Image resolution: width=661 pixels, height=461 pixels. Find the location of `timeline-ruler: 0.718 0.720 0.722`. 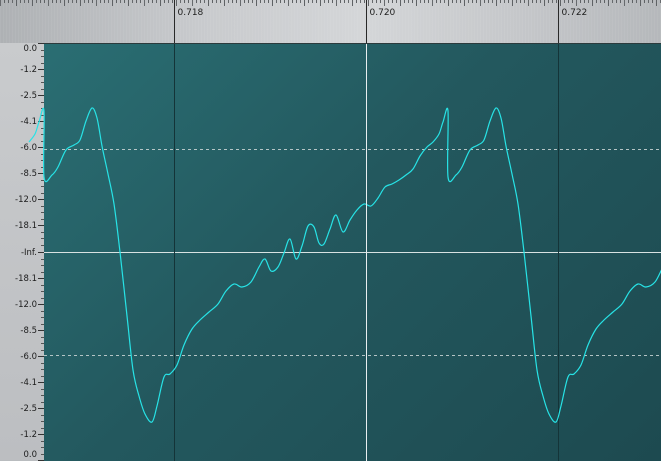

timeline-ruler: 0.718 0.720 0.722 is located at coordinates (330, 21).